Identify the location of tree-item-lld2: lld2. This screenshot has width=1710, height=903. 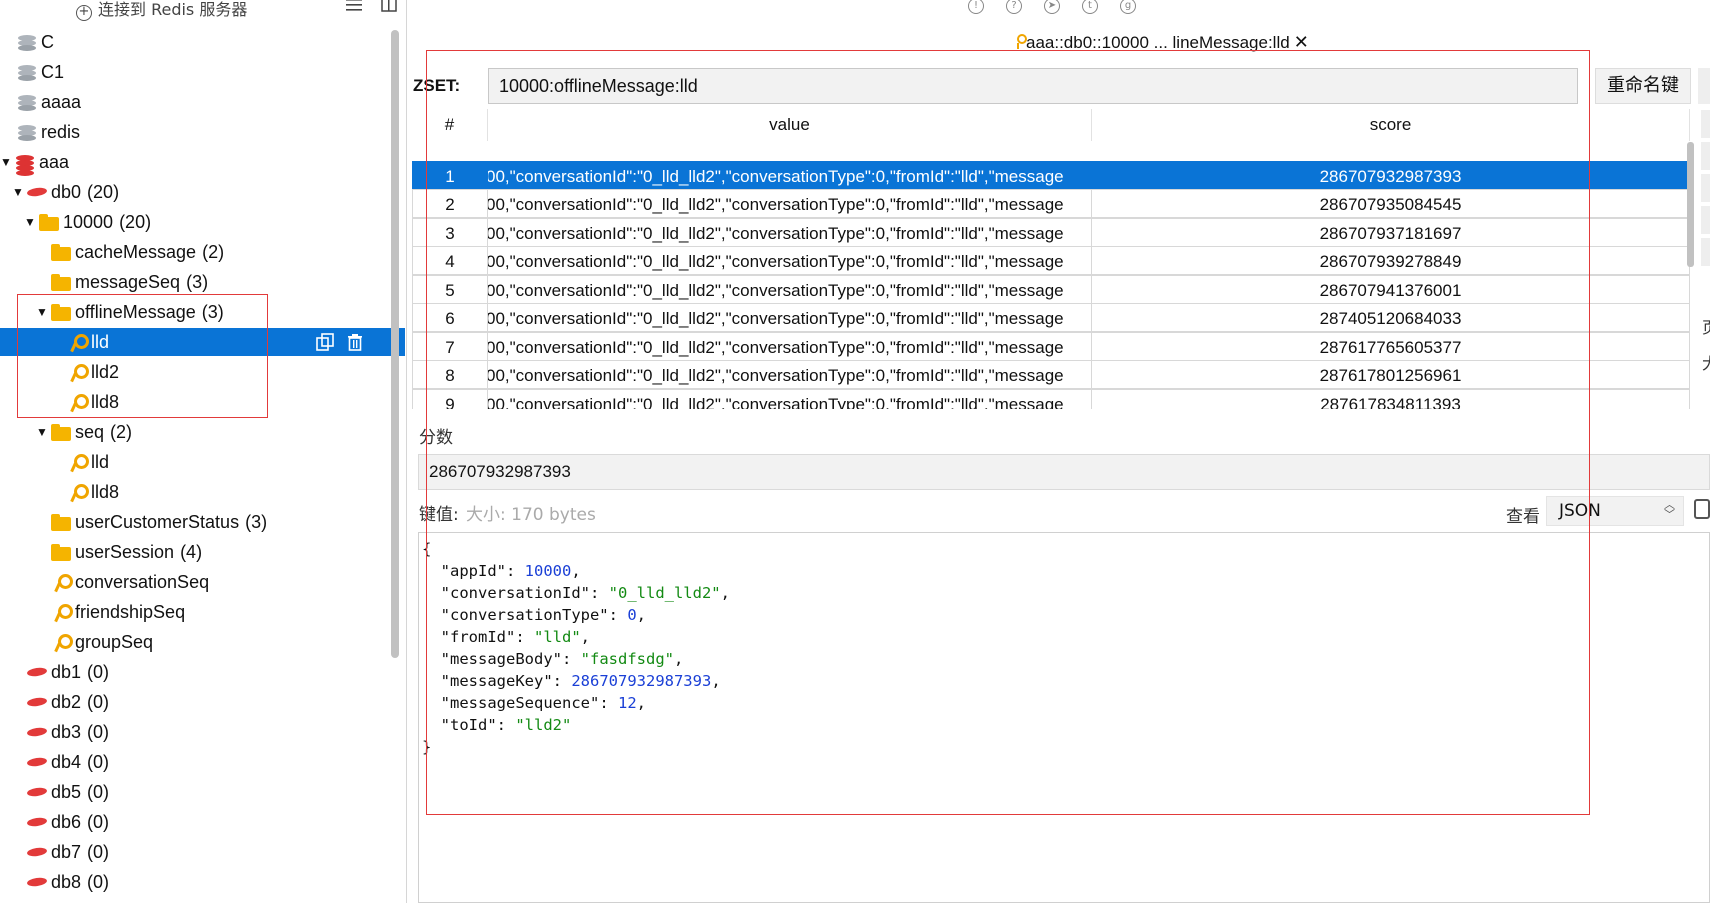
(92, 372).